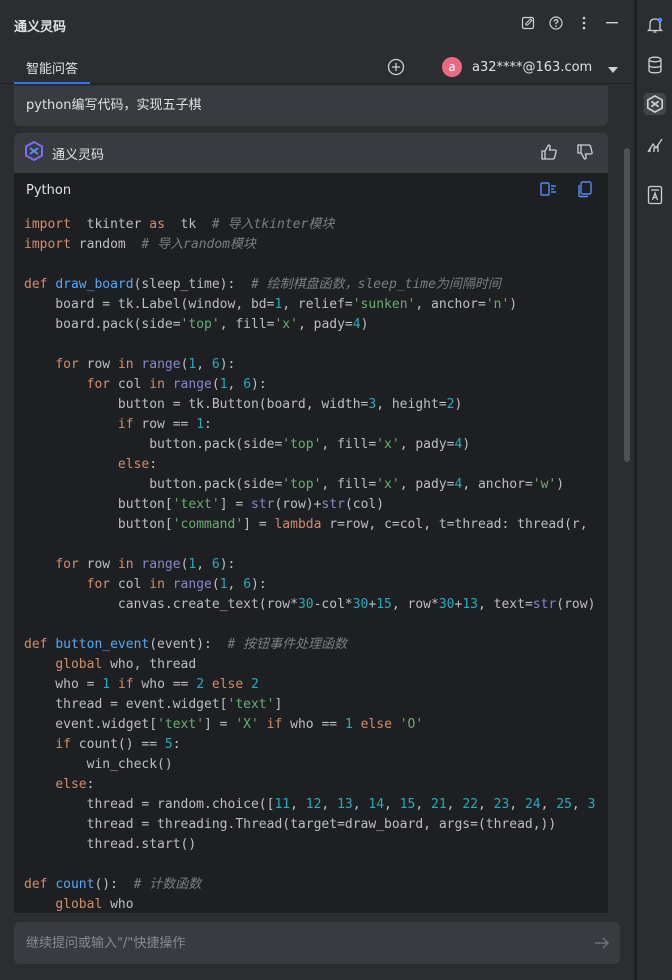 The height and width of the screenshot is (980, 672). Describe the element at coordinates (125, 684) in the screenshot. I see `code-token: if` at that location.